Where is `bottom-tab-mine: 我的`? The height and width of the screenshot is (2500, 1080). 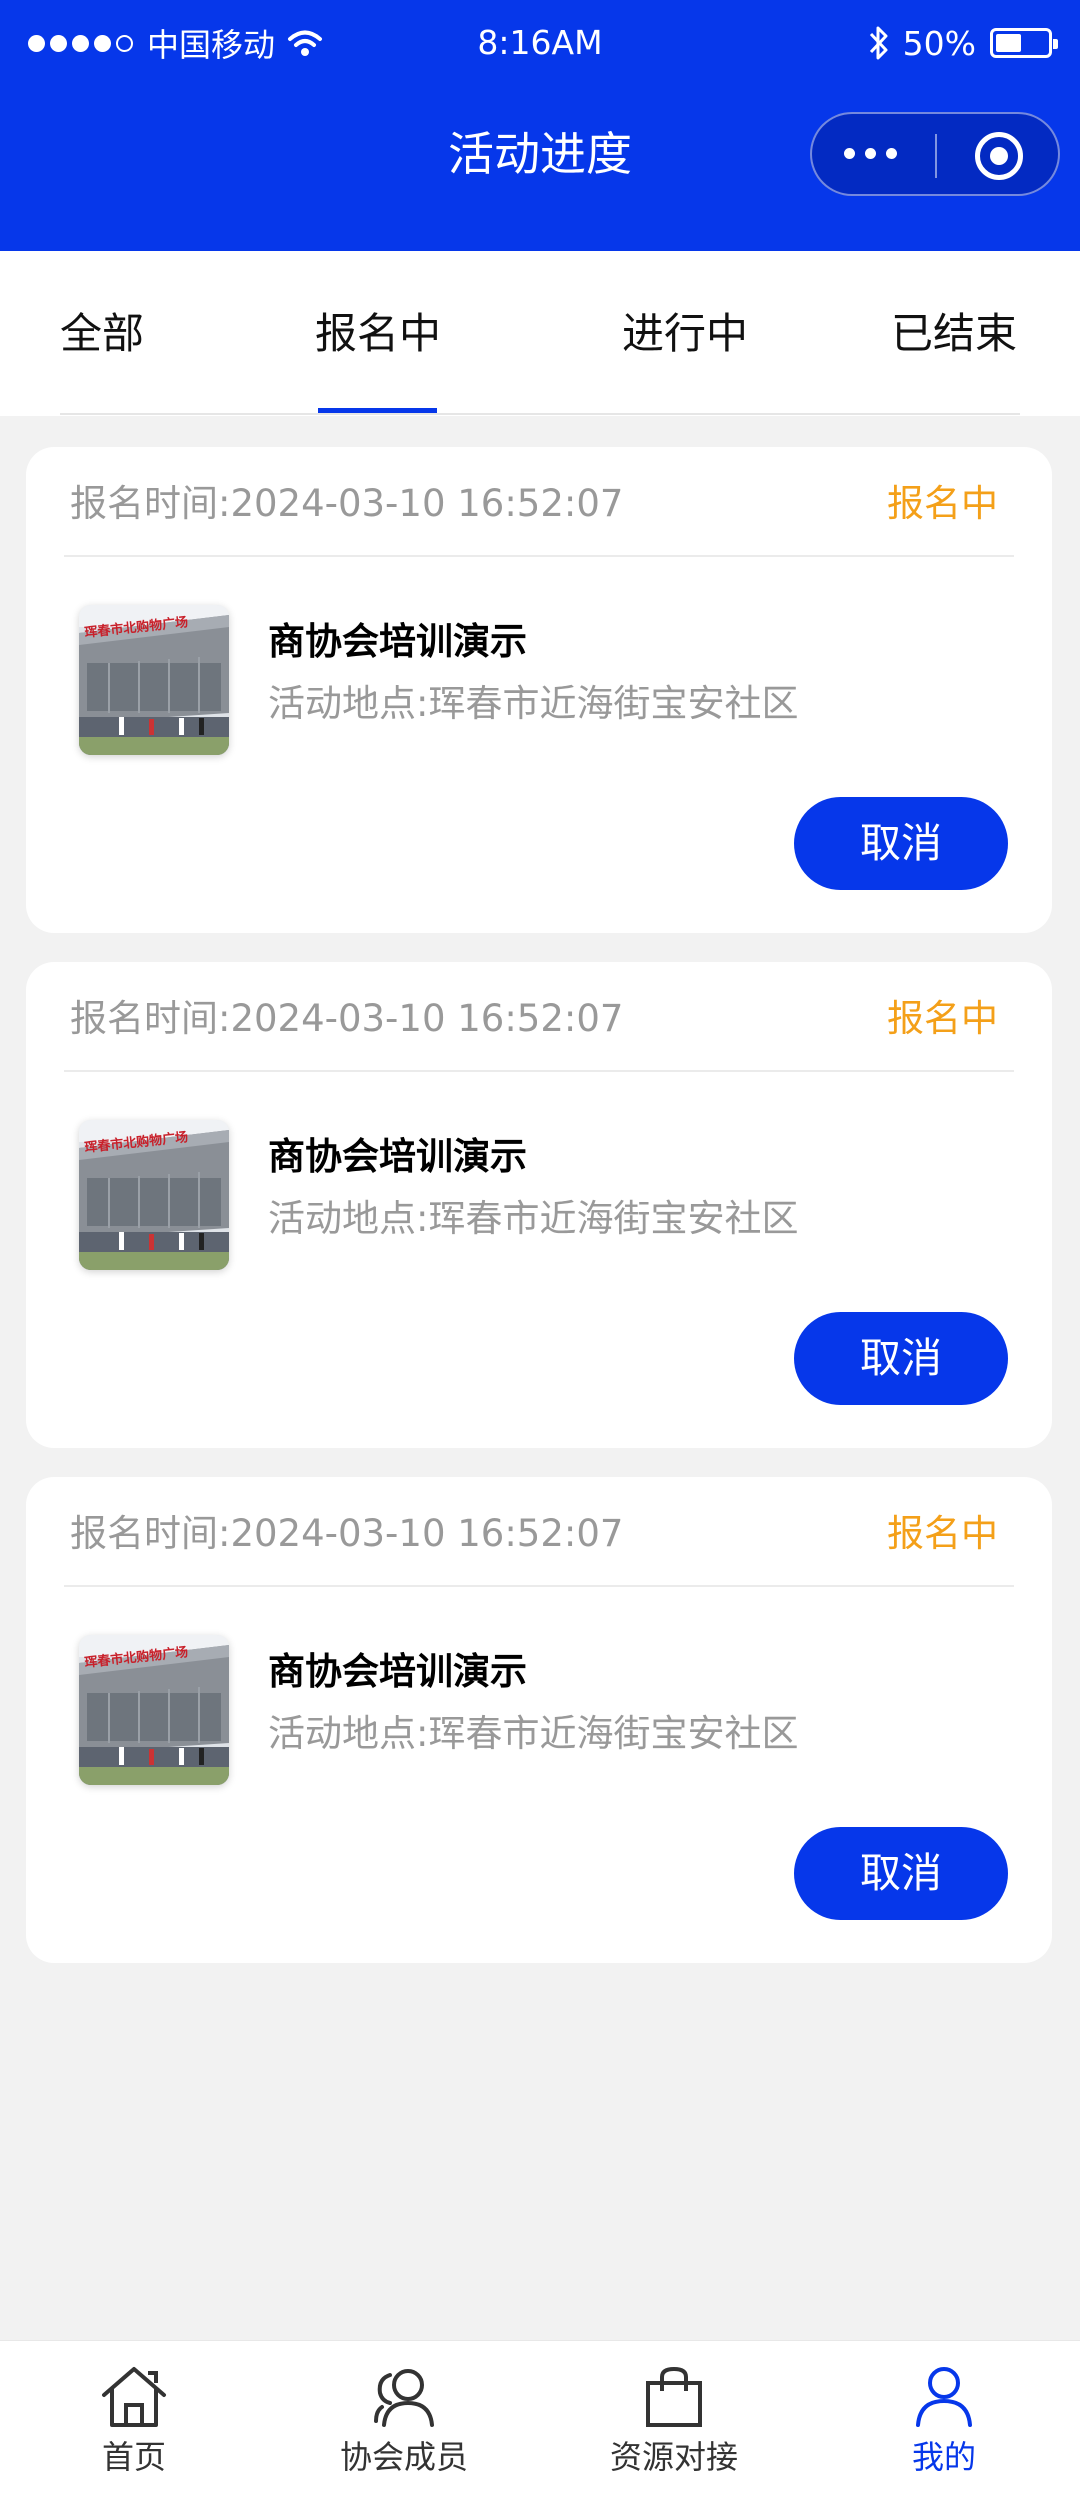
bottom-tab-mine: 我的 is located at coordinates (944, 2421).